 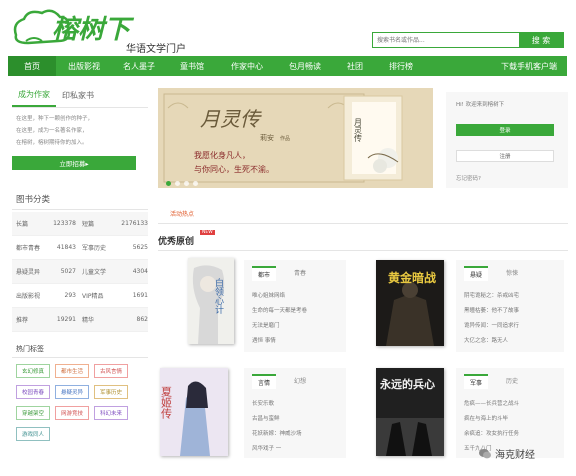 What do you see at coordinates (28, 319) in the screenshot?
I see `category-link: 推荐` at bounding box center [28, 319].